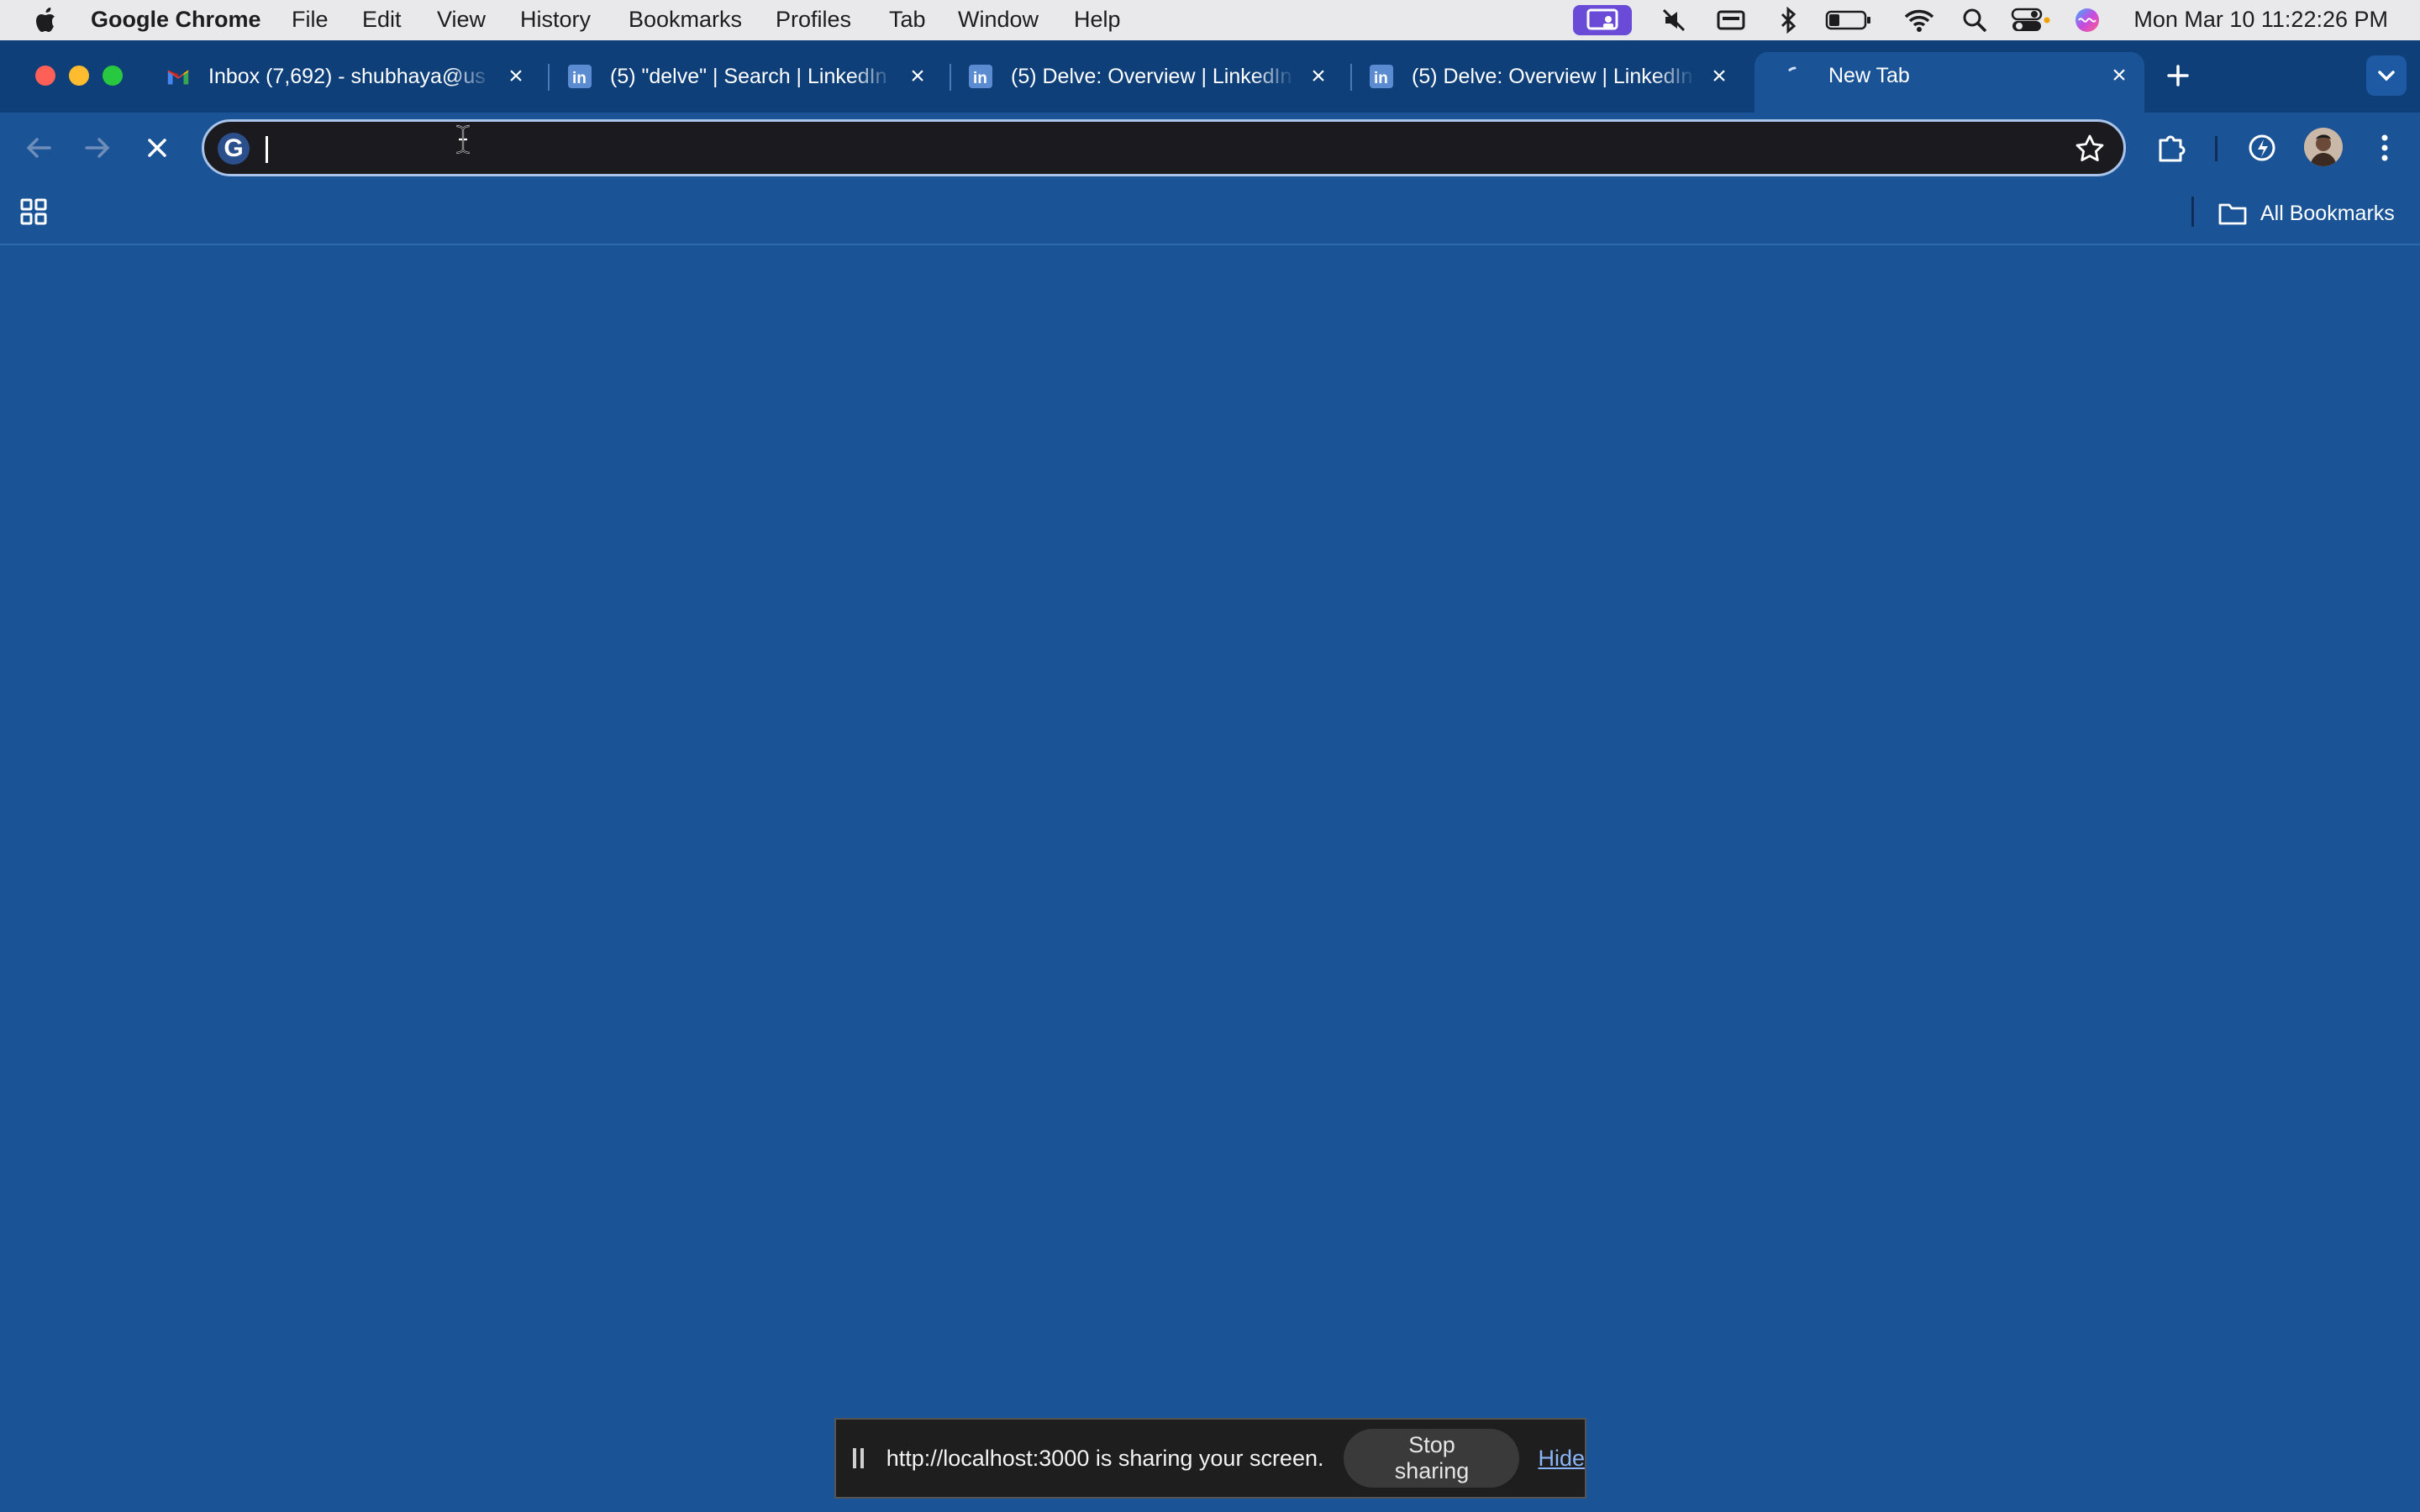 The width and height of the screenshot is (2420, 1512). I want to click on window-zoom-button, so click(113, 76).